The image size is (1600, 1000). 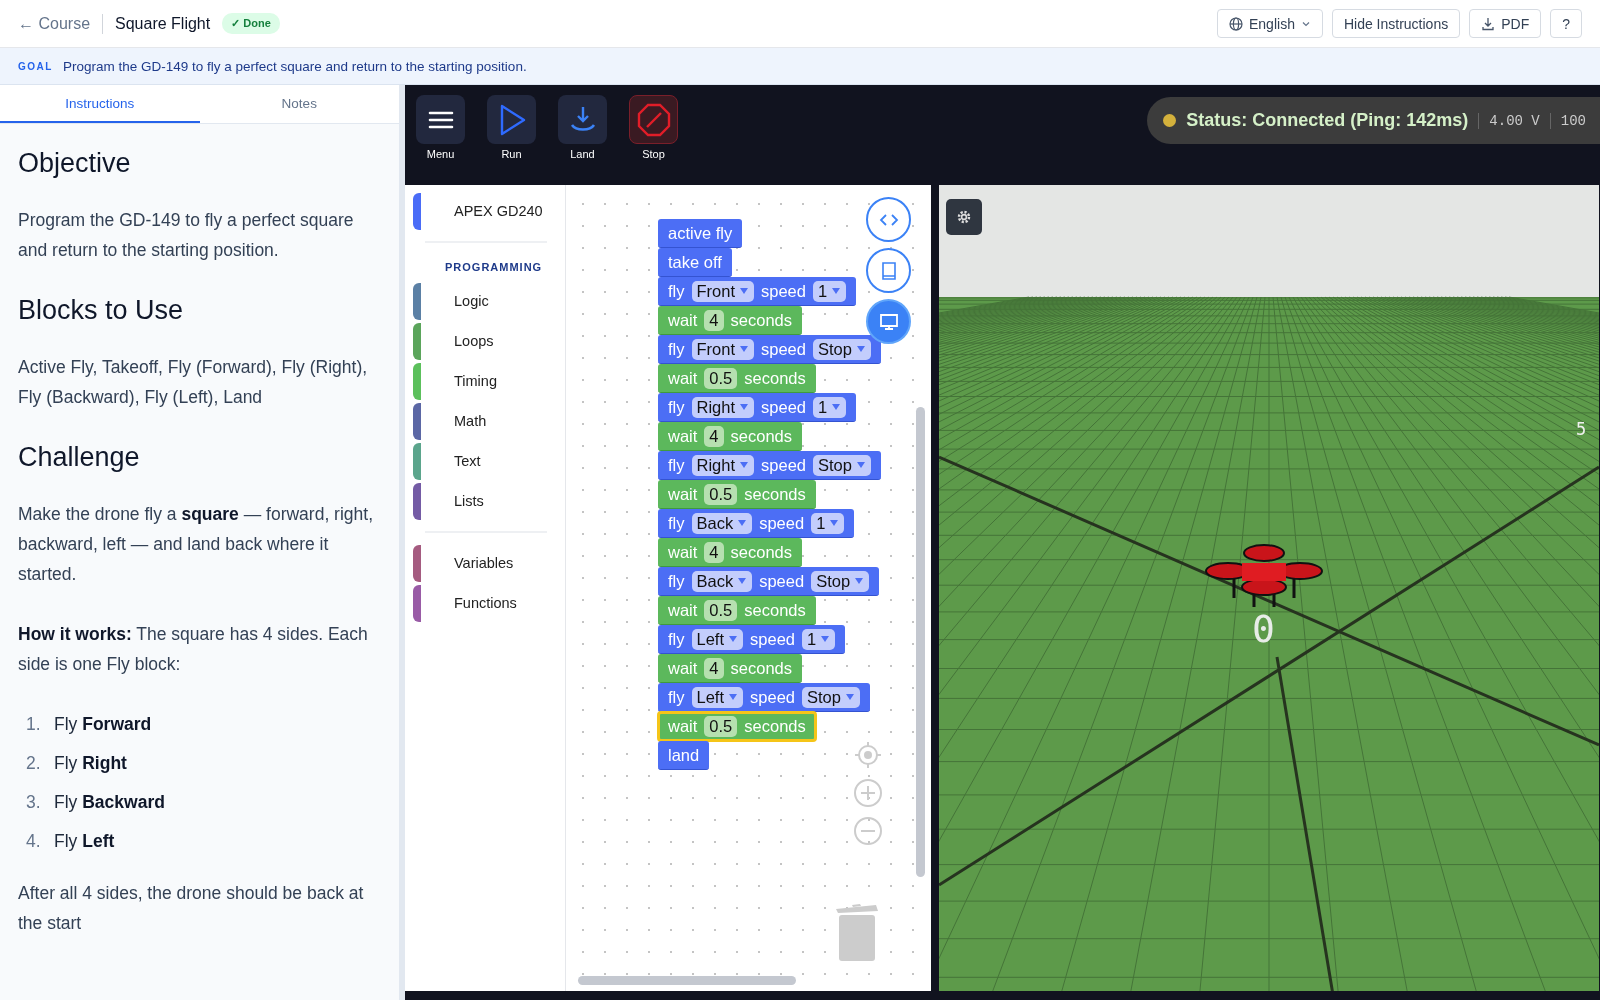 What do you see at coordinates (494, 267) in the screenshot?
I see `category-heading: PROGRAMMING` at bounding box center [494, 267].